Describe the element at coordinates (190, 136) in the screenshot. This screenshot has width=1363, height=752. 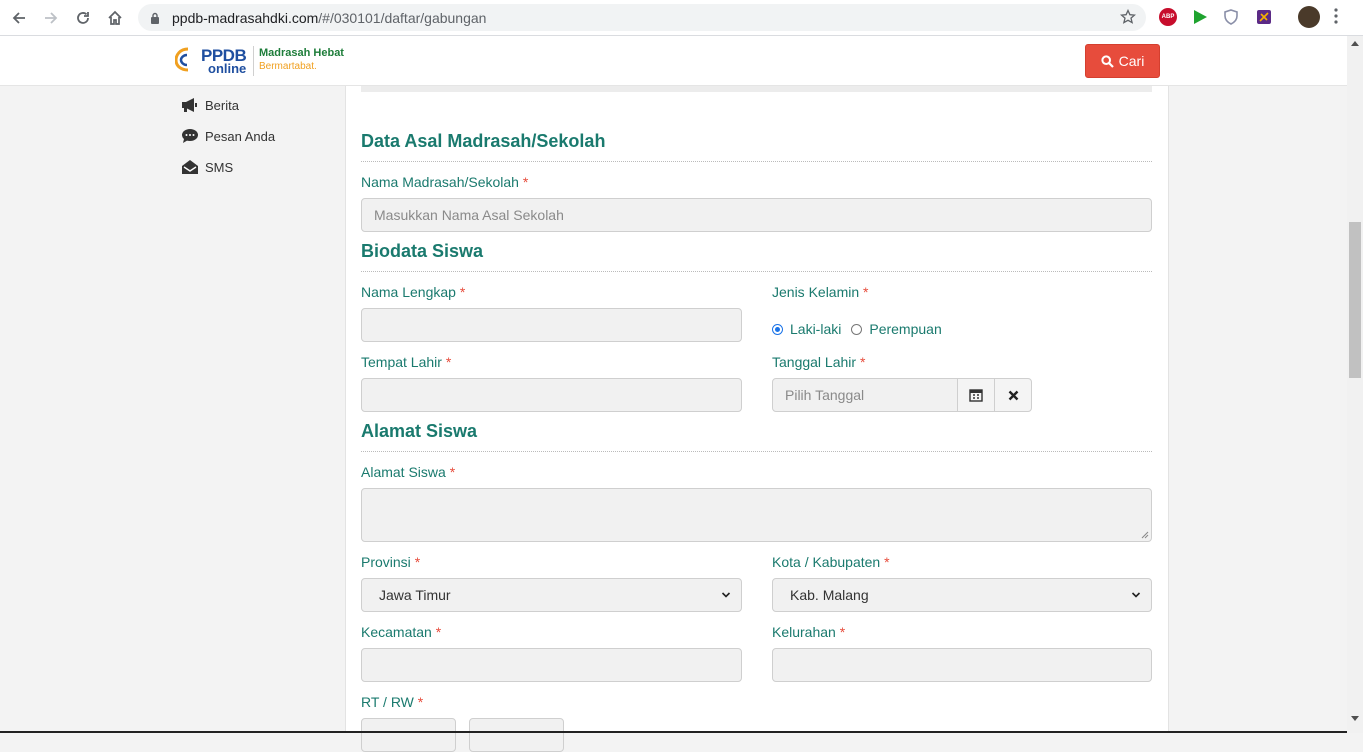
I see `comment-icon` at that location.